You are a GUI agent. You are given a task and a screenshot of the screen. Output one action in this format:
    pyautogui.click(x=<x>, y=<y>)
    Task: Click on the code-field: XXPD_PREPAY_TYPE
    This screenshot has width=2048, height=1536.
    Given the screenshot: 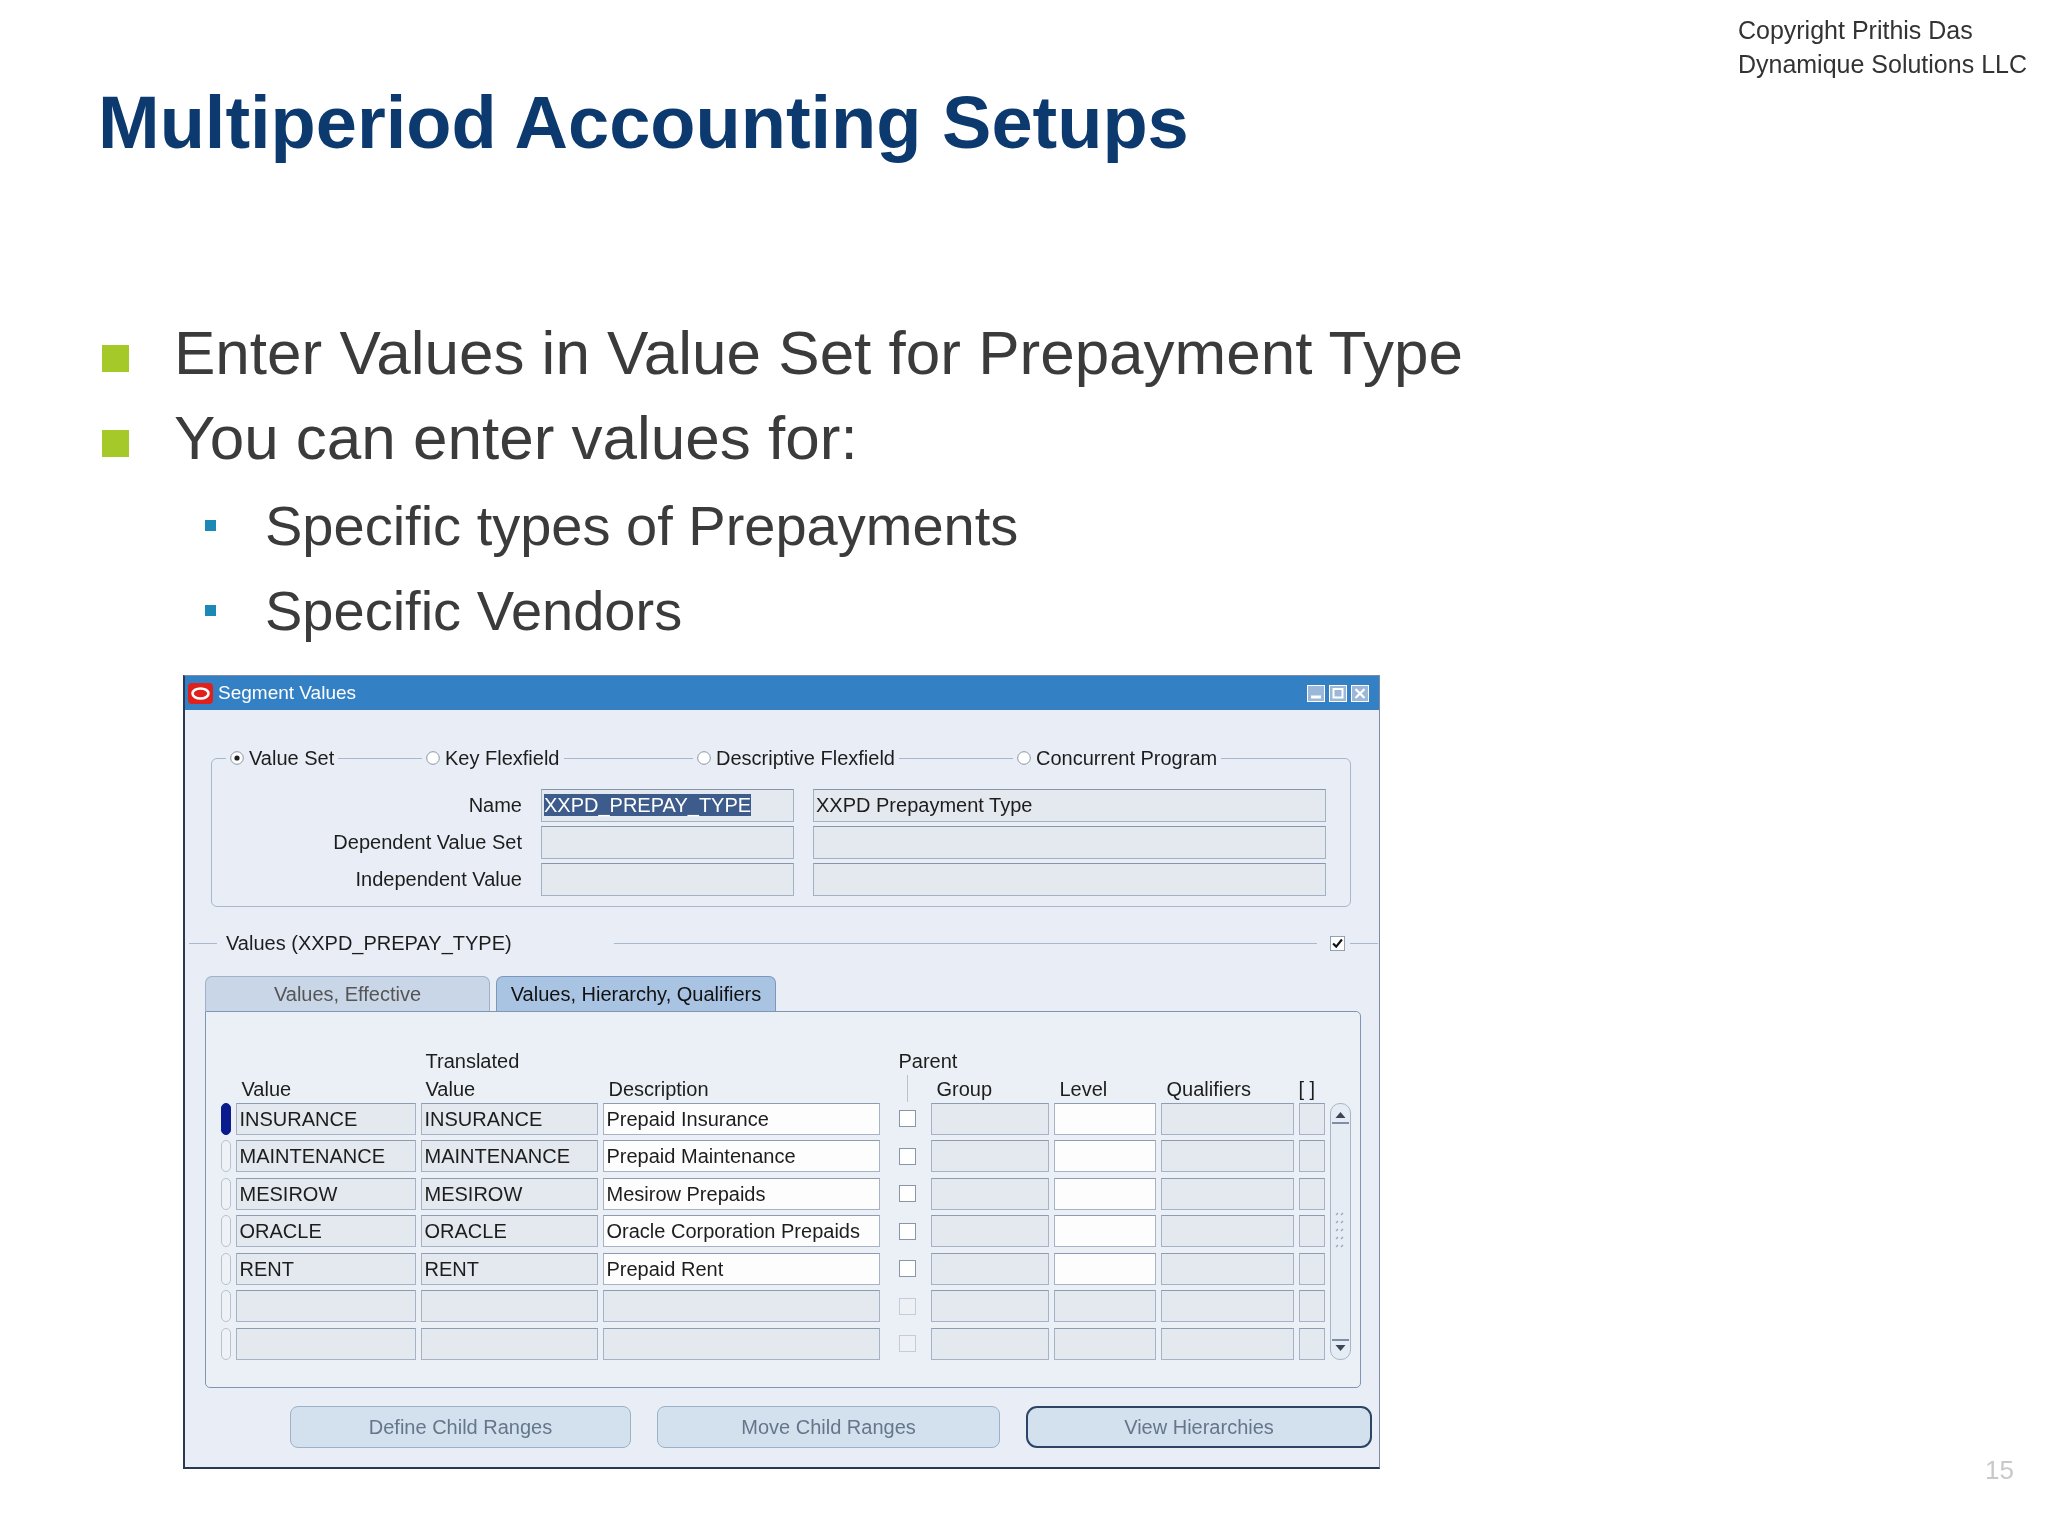 What is the action you would take?
    pyautogui.click(x=667, y=805)
    